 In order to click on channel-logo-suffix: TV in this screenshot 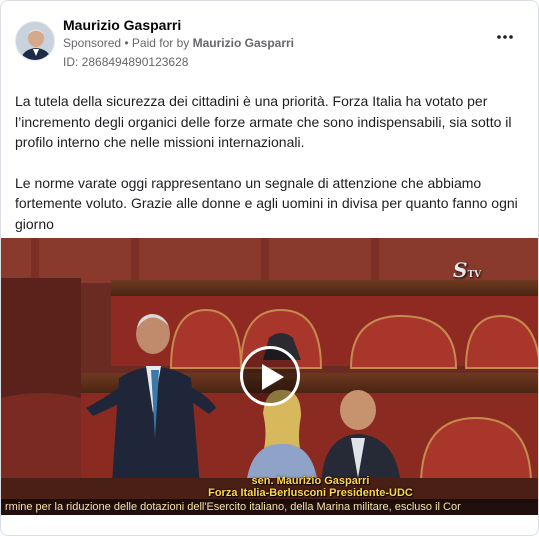, I will do `click(474, 275)`.